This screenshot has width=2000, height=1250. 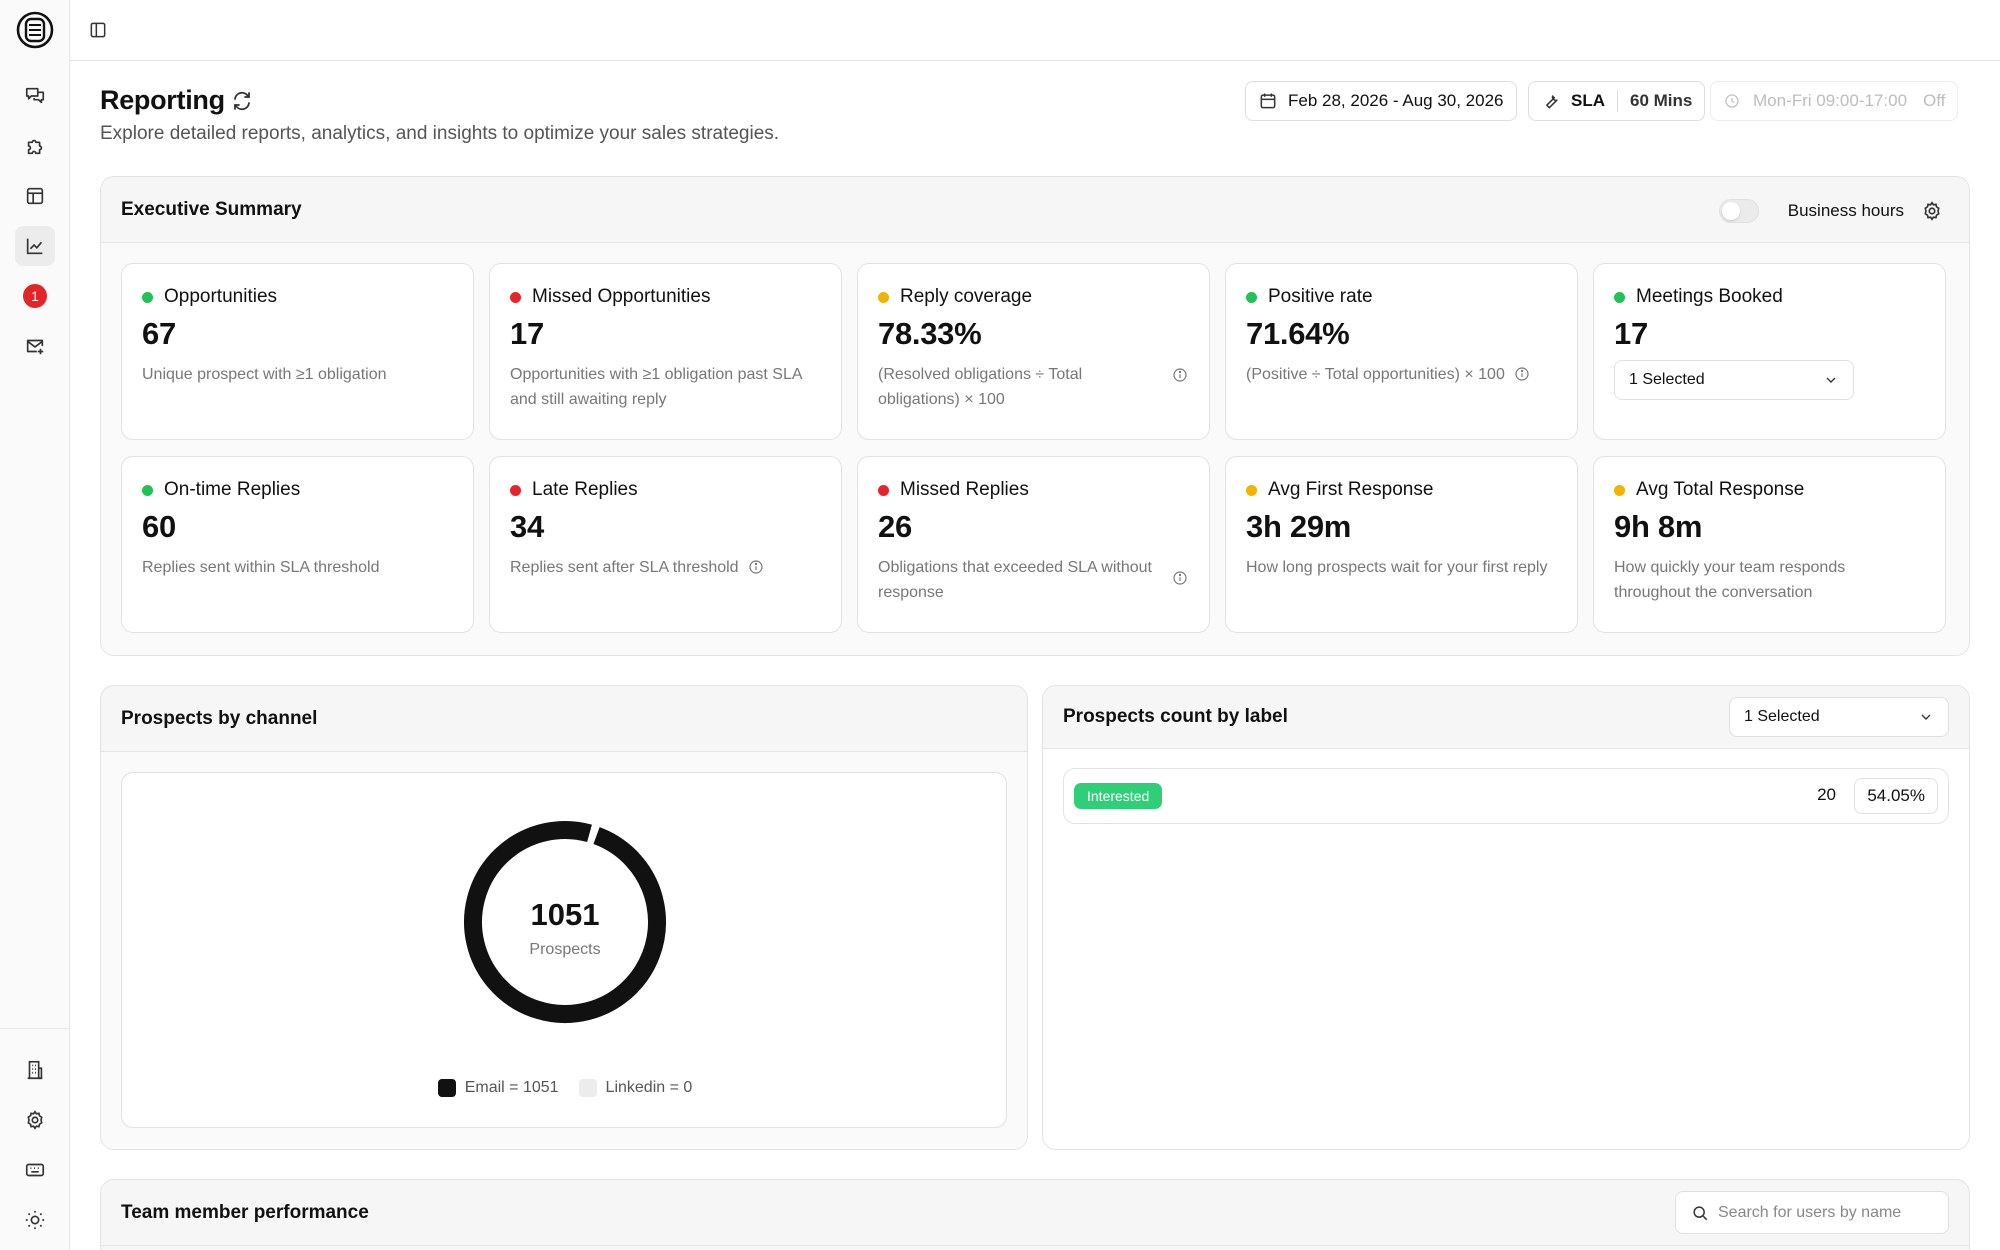 I want to click on donut-total-label: Prospects, so click(x=565, y=949).